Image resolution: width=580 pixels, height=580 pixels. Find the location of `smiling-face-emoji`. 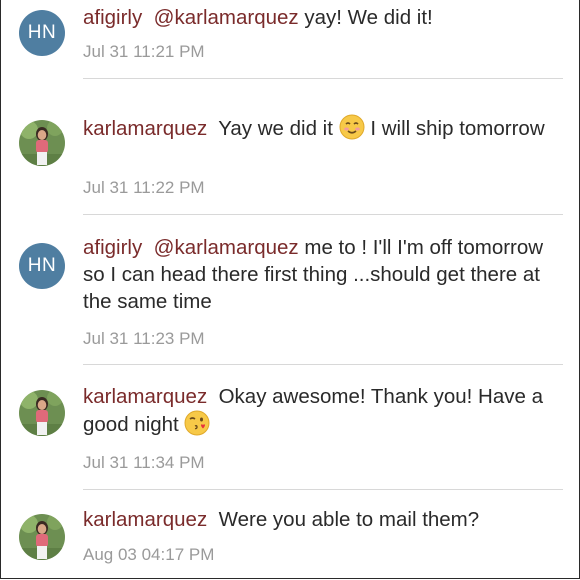

smiling-face-emoji is located at coordinates (352, 130).